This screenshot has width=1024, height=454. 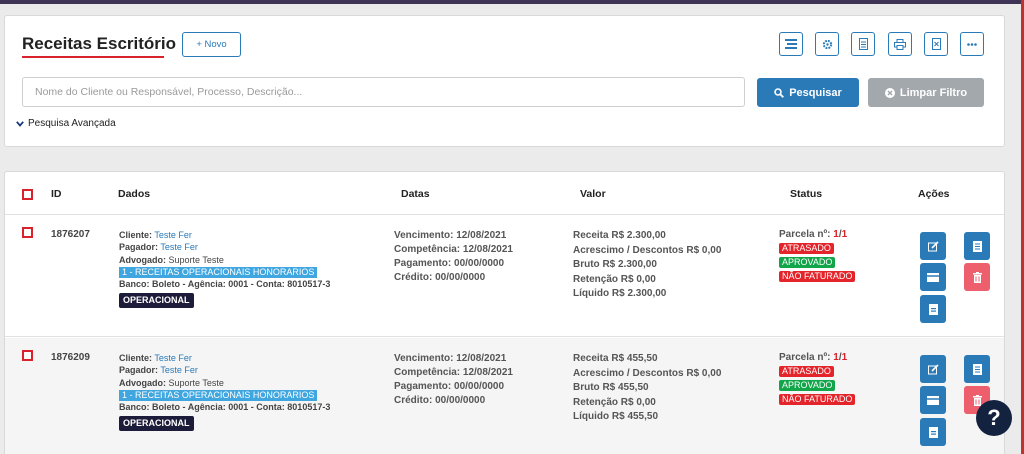 I want to click on chevron-down-icon, so click(x=20, y=123).